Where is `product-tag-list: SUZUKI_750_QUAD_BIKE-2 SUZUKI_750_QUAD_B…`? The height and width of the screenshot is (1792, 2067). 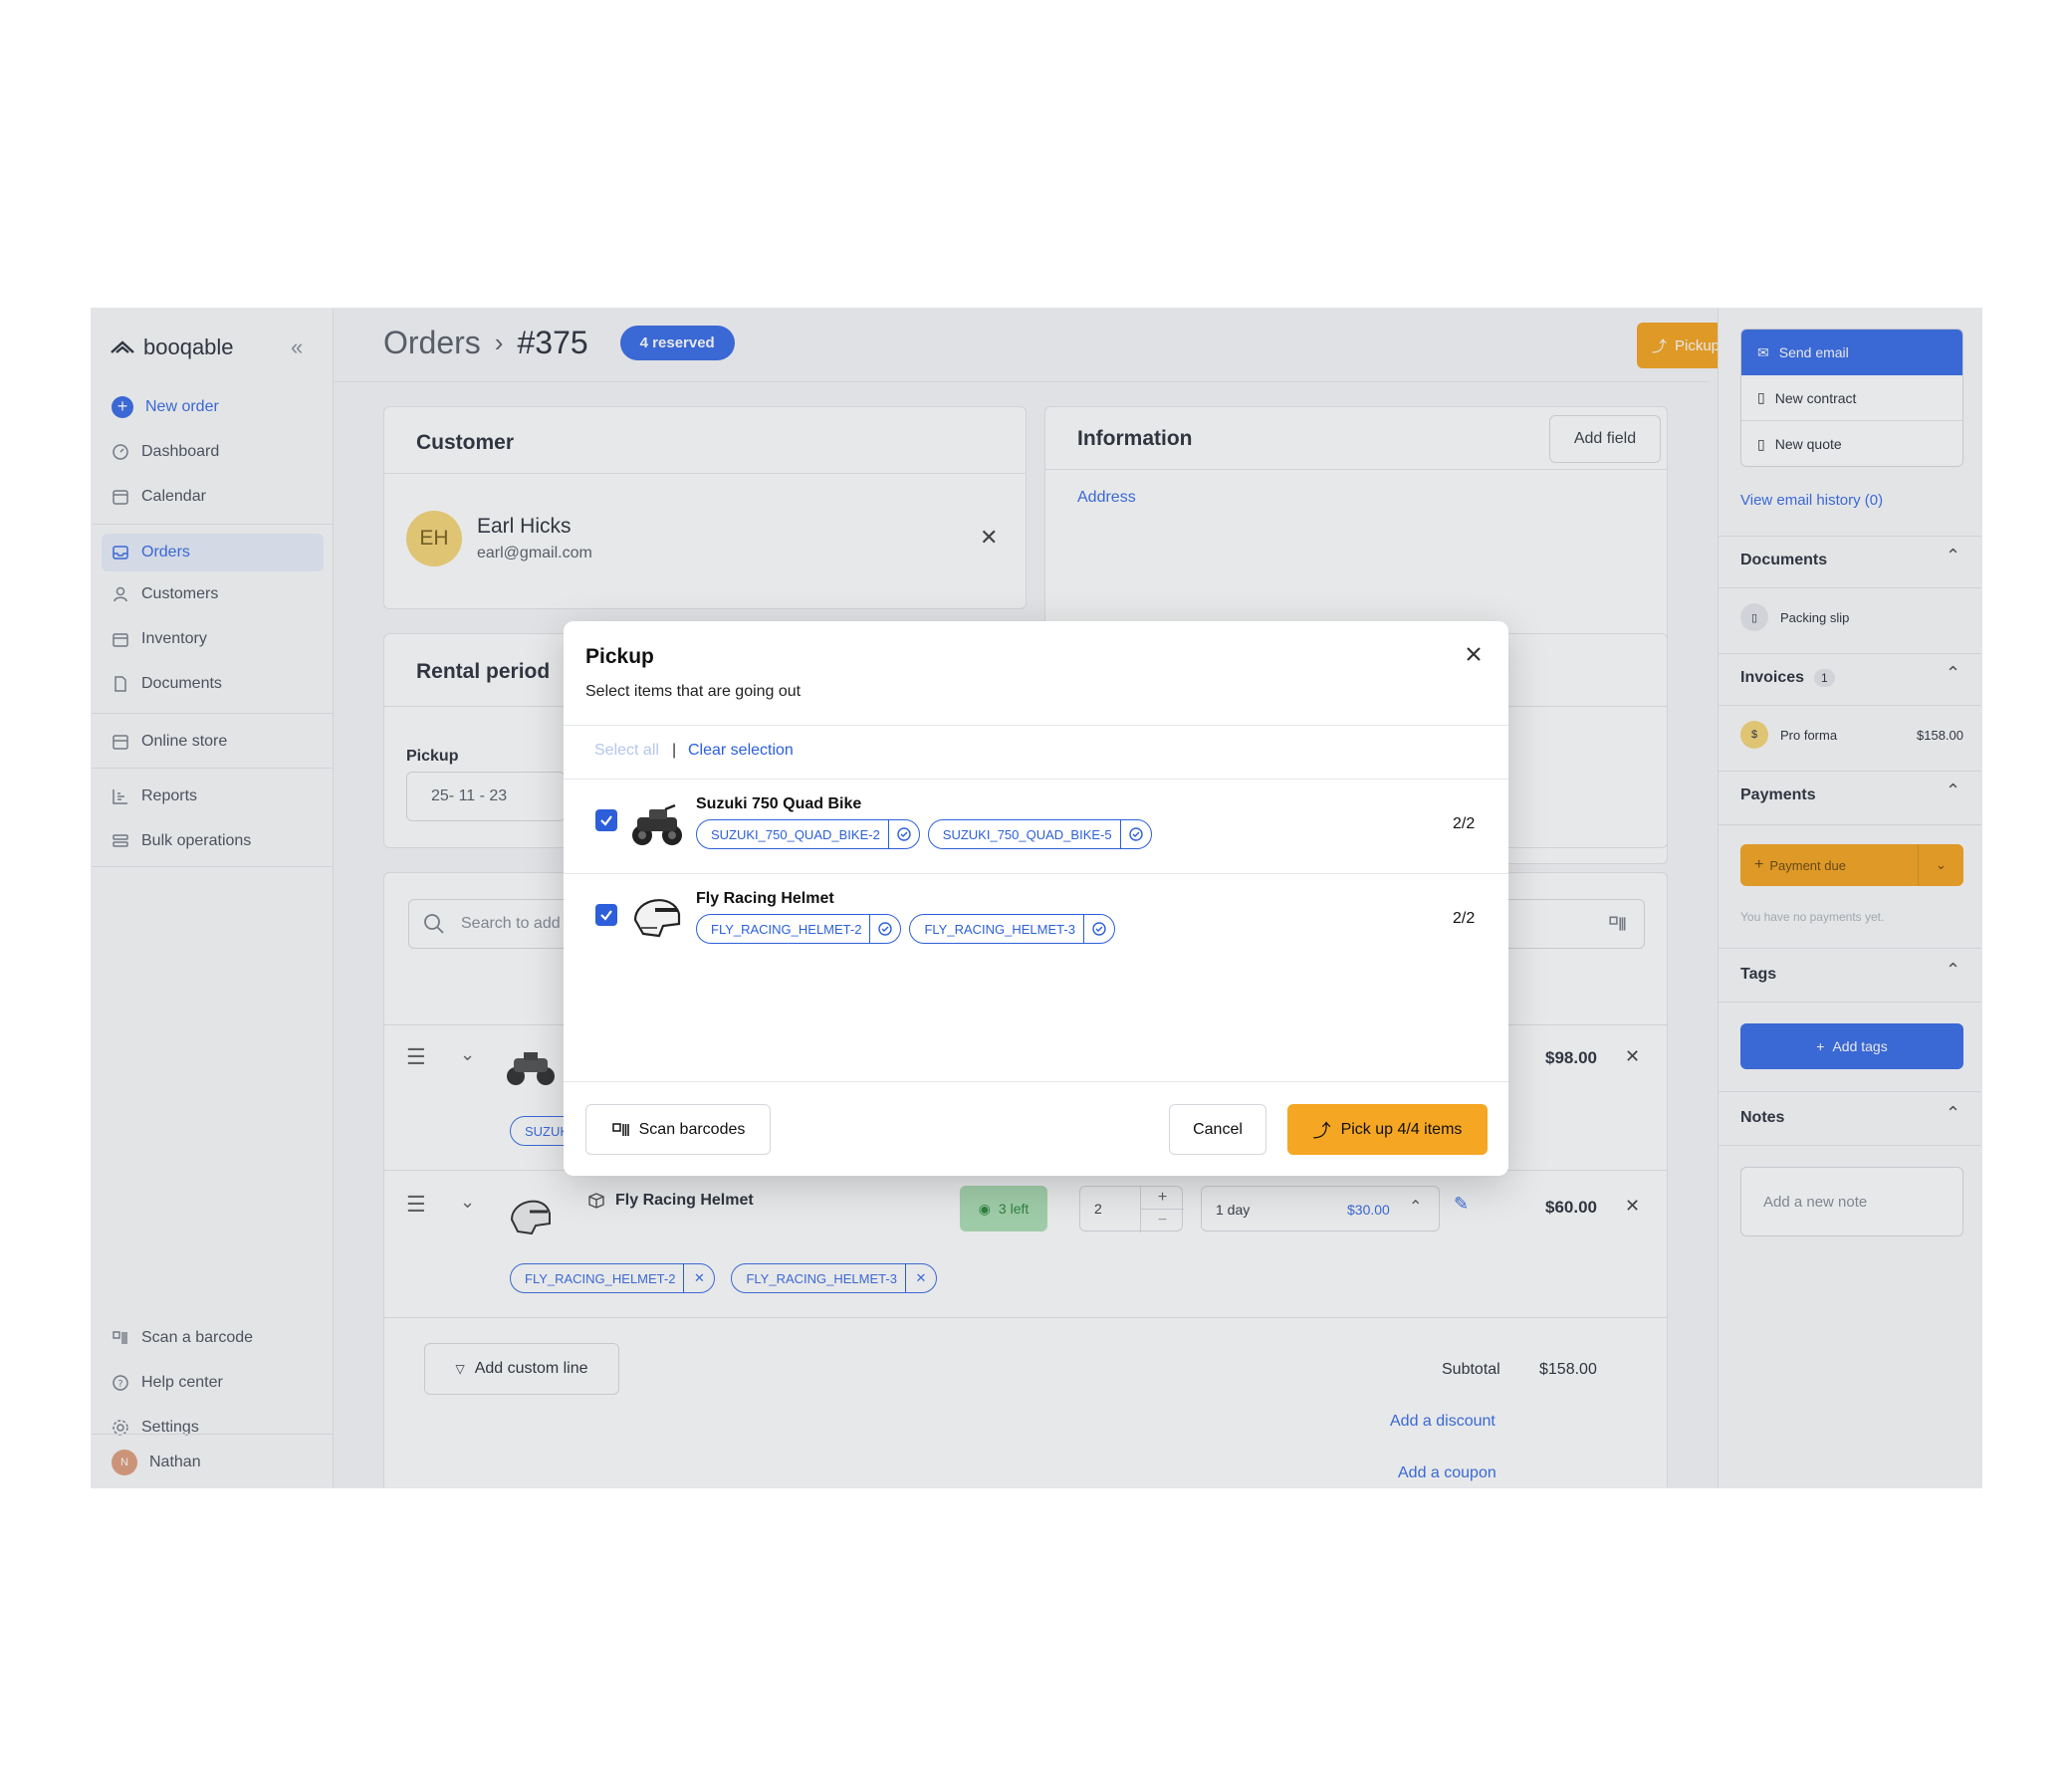
product-tag-list: SUZUKI_750_QUAD_BIKE-2 SUZUKI_750_QUAD_B… is located at coordinates (924, 834).